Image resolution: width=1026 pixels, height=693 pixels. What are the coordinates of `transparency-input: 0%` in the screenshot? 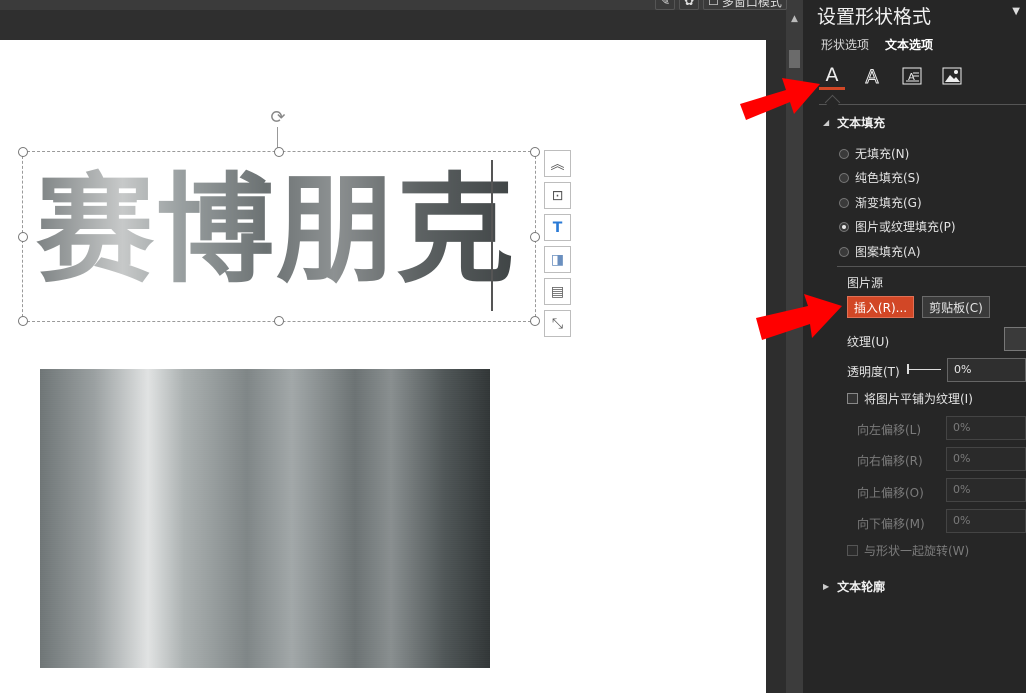 It's located at (986, 370).